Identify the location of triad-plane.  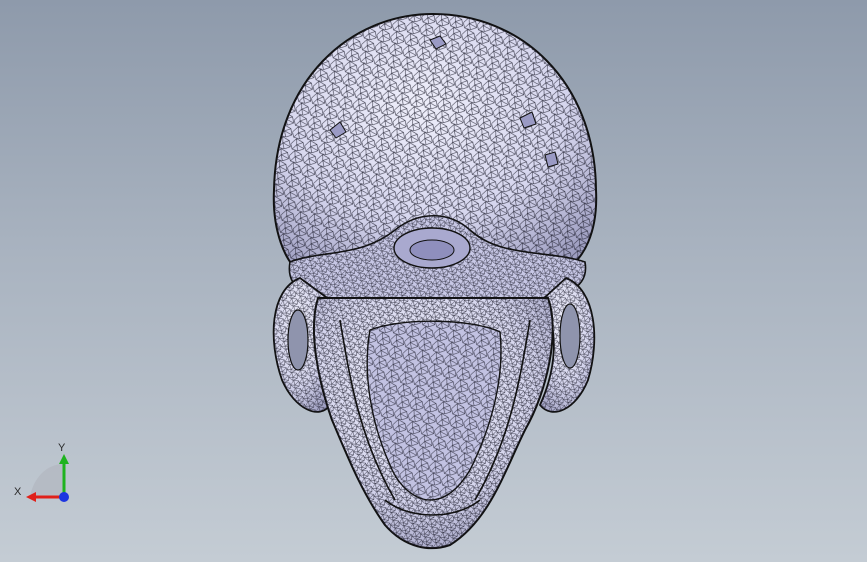
(47, 480).